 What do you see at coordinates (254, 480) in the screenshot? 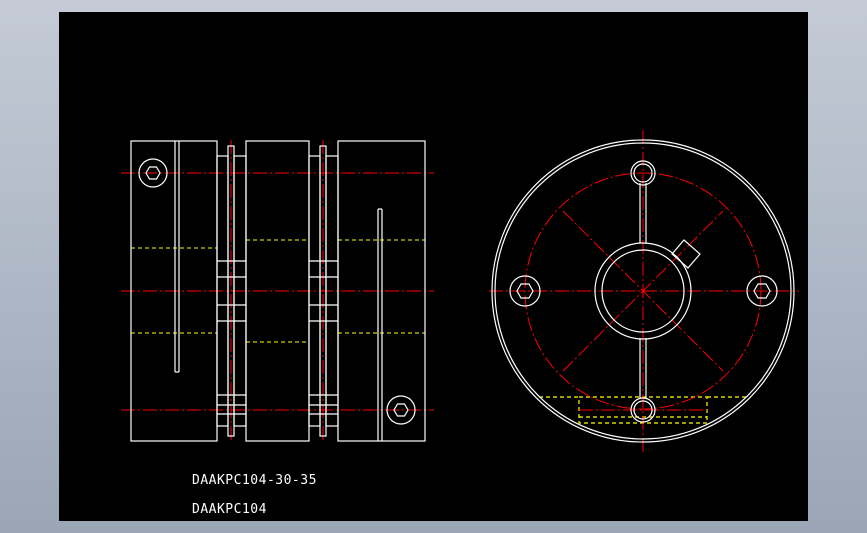
I see `part-number-label: DAAKPC104-30-35` at bounding box center [254, 480].